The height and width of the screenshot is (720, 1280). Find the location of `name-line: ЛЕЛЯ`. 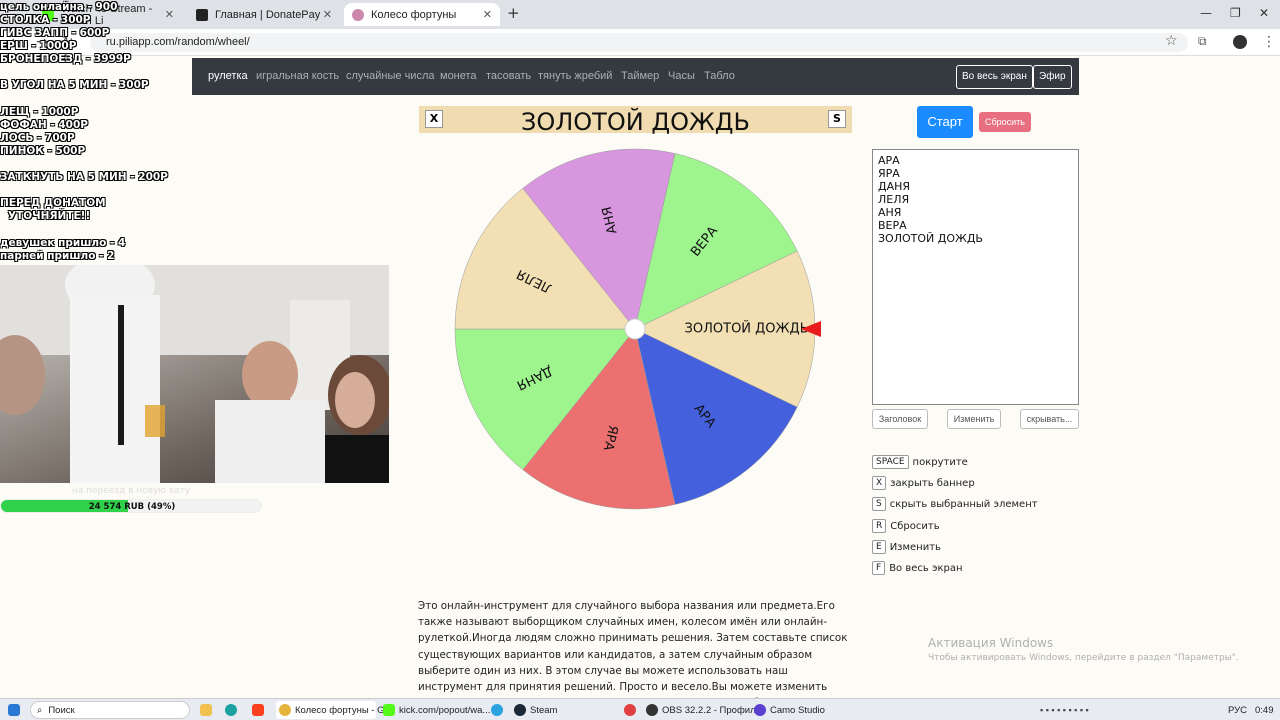

name-line: ЛЕЛЯ is located at coordinates (894, 199).